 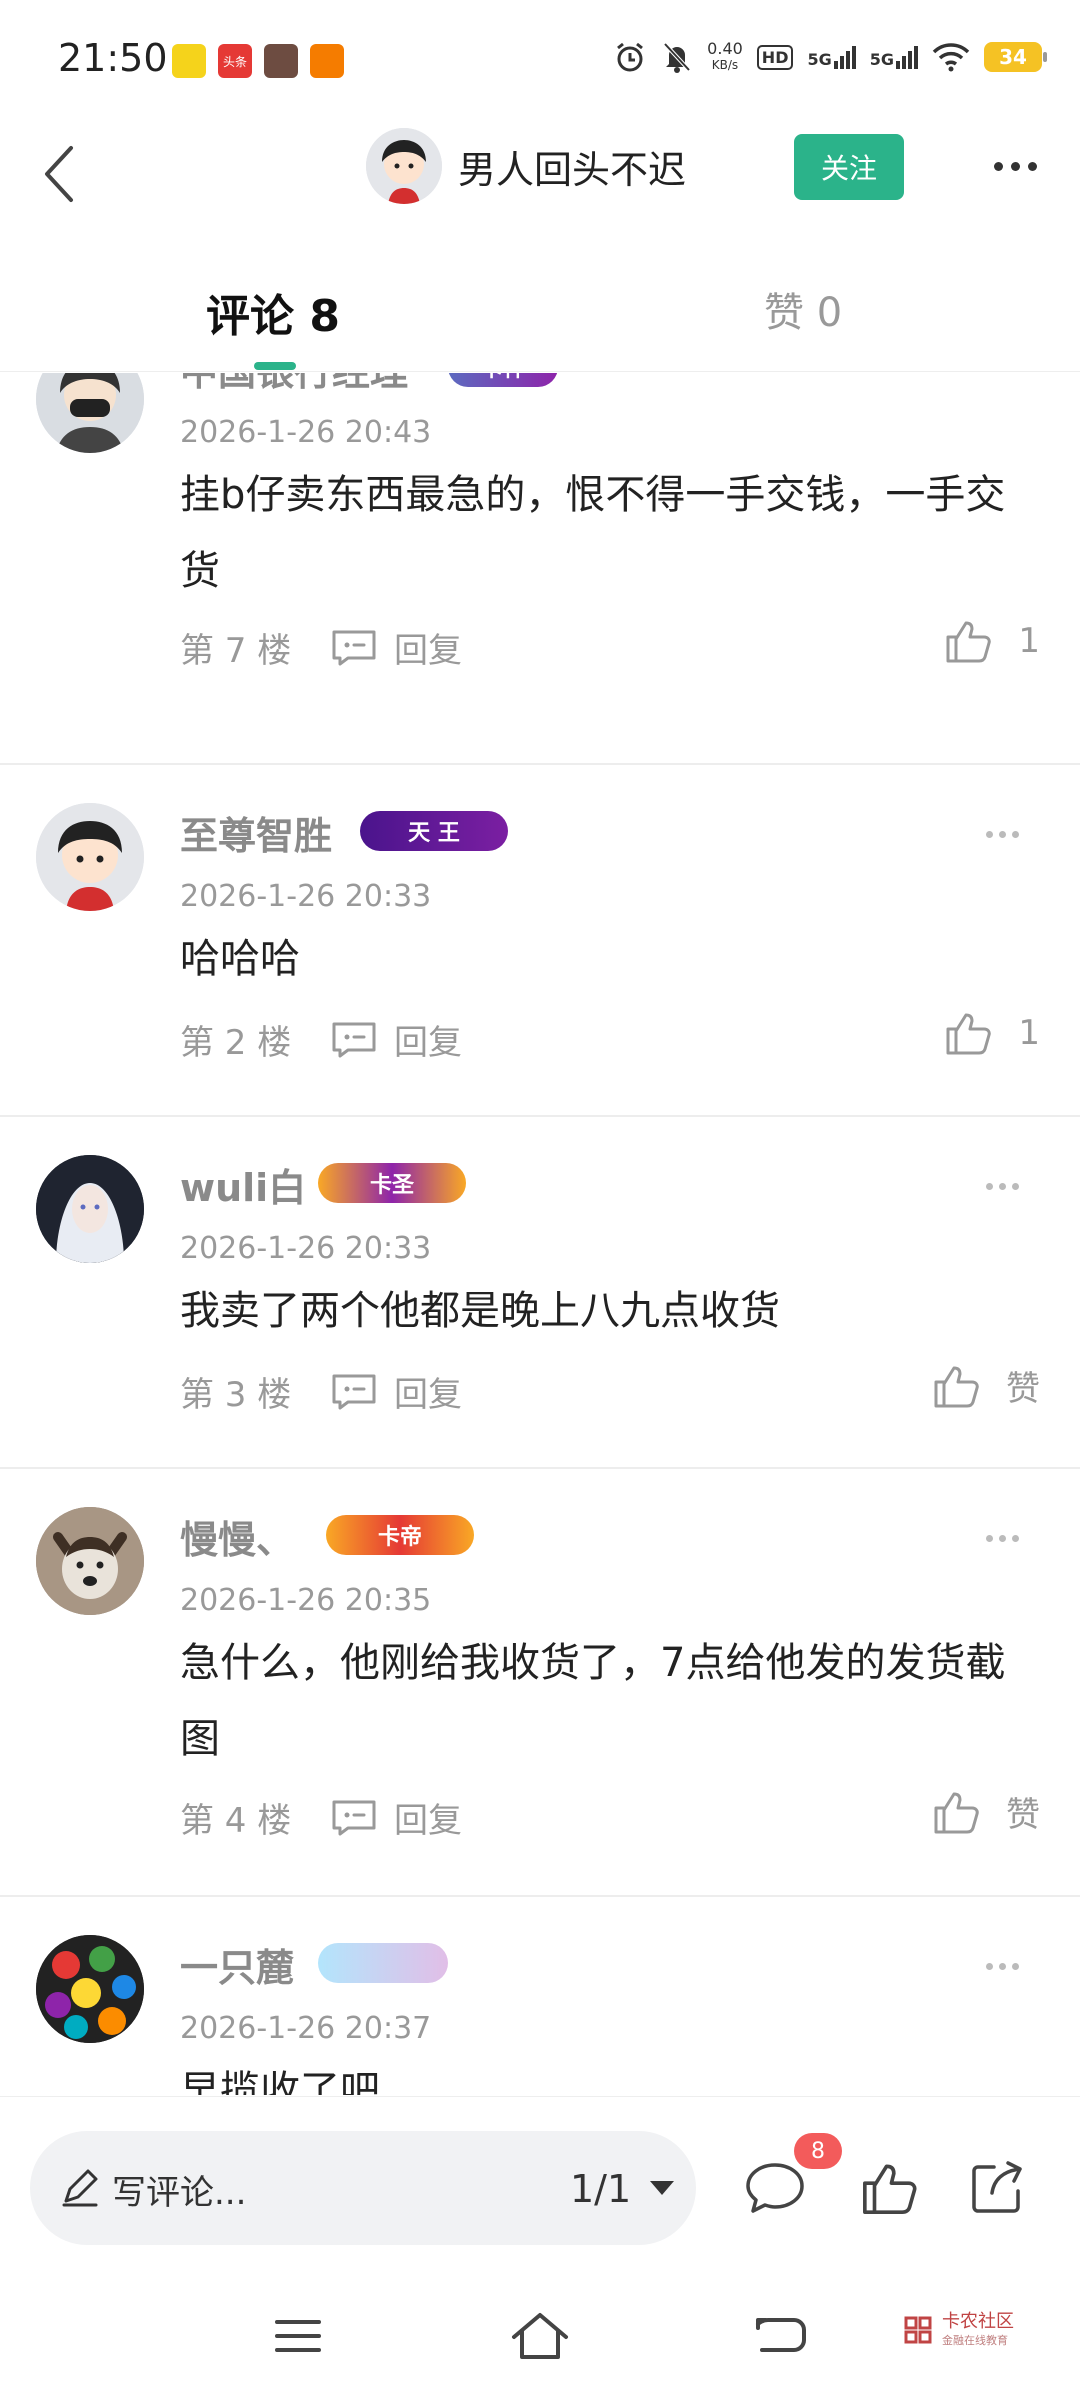 What do you see at coordinates (540, 301) in the screenshot?
I see `tab-bar: 评论 8 赞 0` at bounding box center [540, 301].